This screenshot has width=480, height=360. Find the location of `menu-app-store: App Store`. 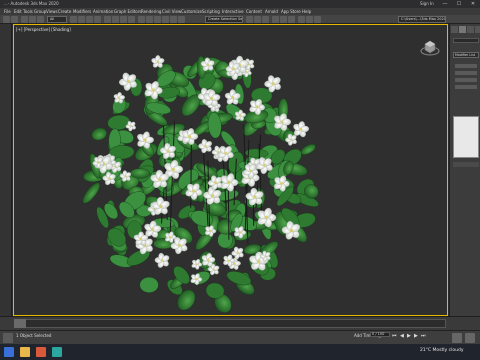

menu-app-store: App Store is located at coordinates (291, 11).